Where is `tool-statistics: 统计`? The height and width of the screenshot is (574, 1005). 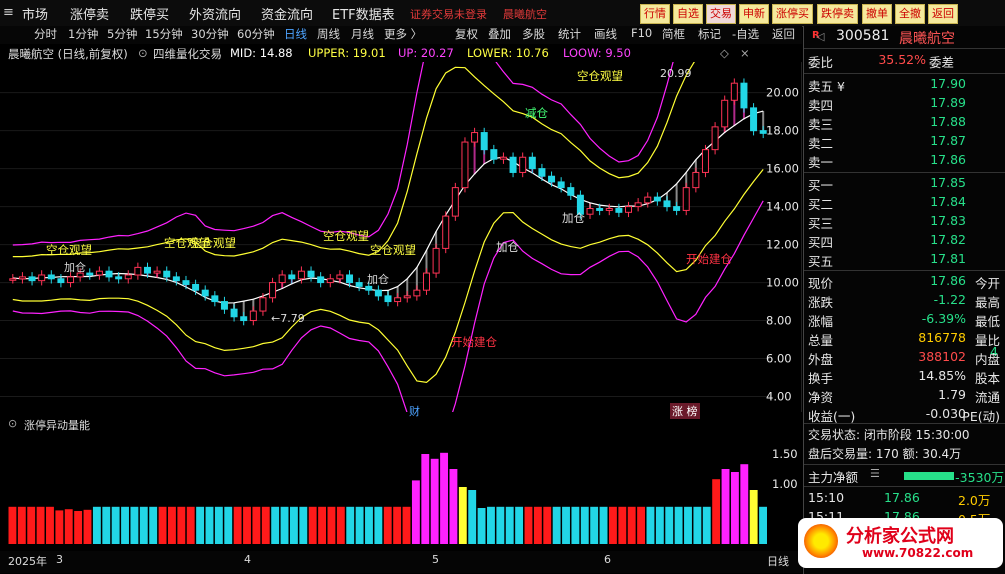 tool-statistics: 统计 is located at coordinates (569, 34).